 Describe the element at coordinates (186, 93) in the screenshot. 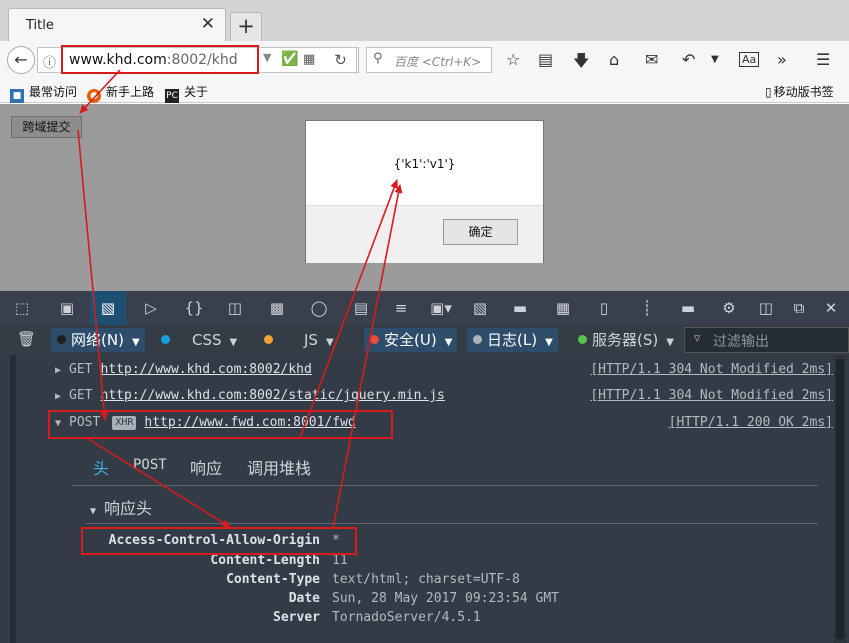

I see `bookmark-about: PC 关于` at that location.